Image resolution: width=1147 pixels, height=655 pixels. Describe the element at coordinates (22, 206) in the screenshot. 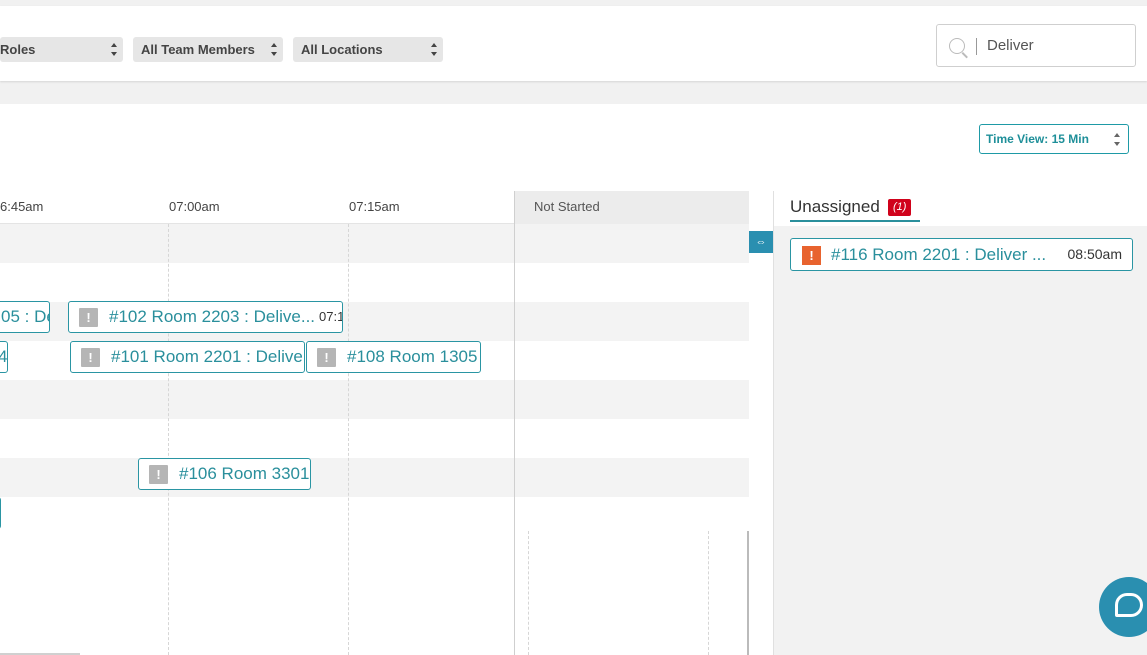

I see `time-tick: 6:45am` at that location.